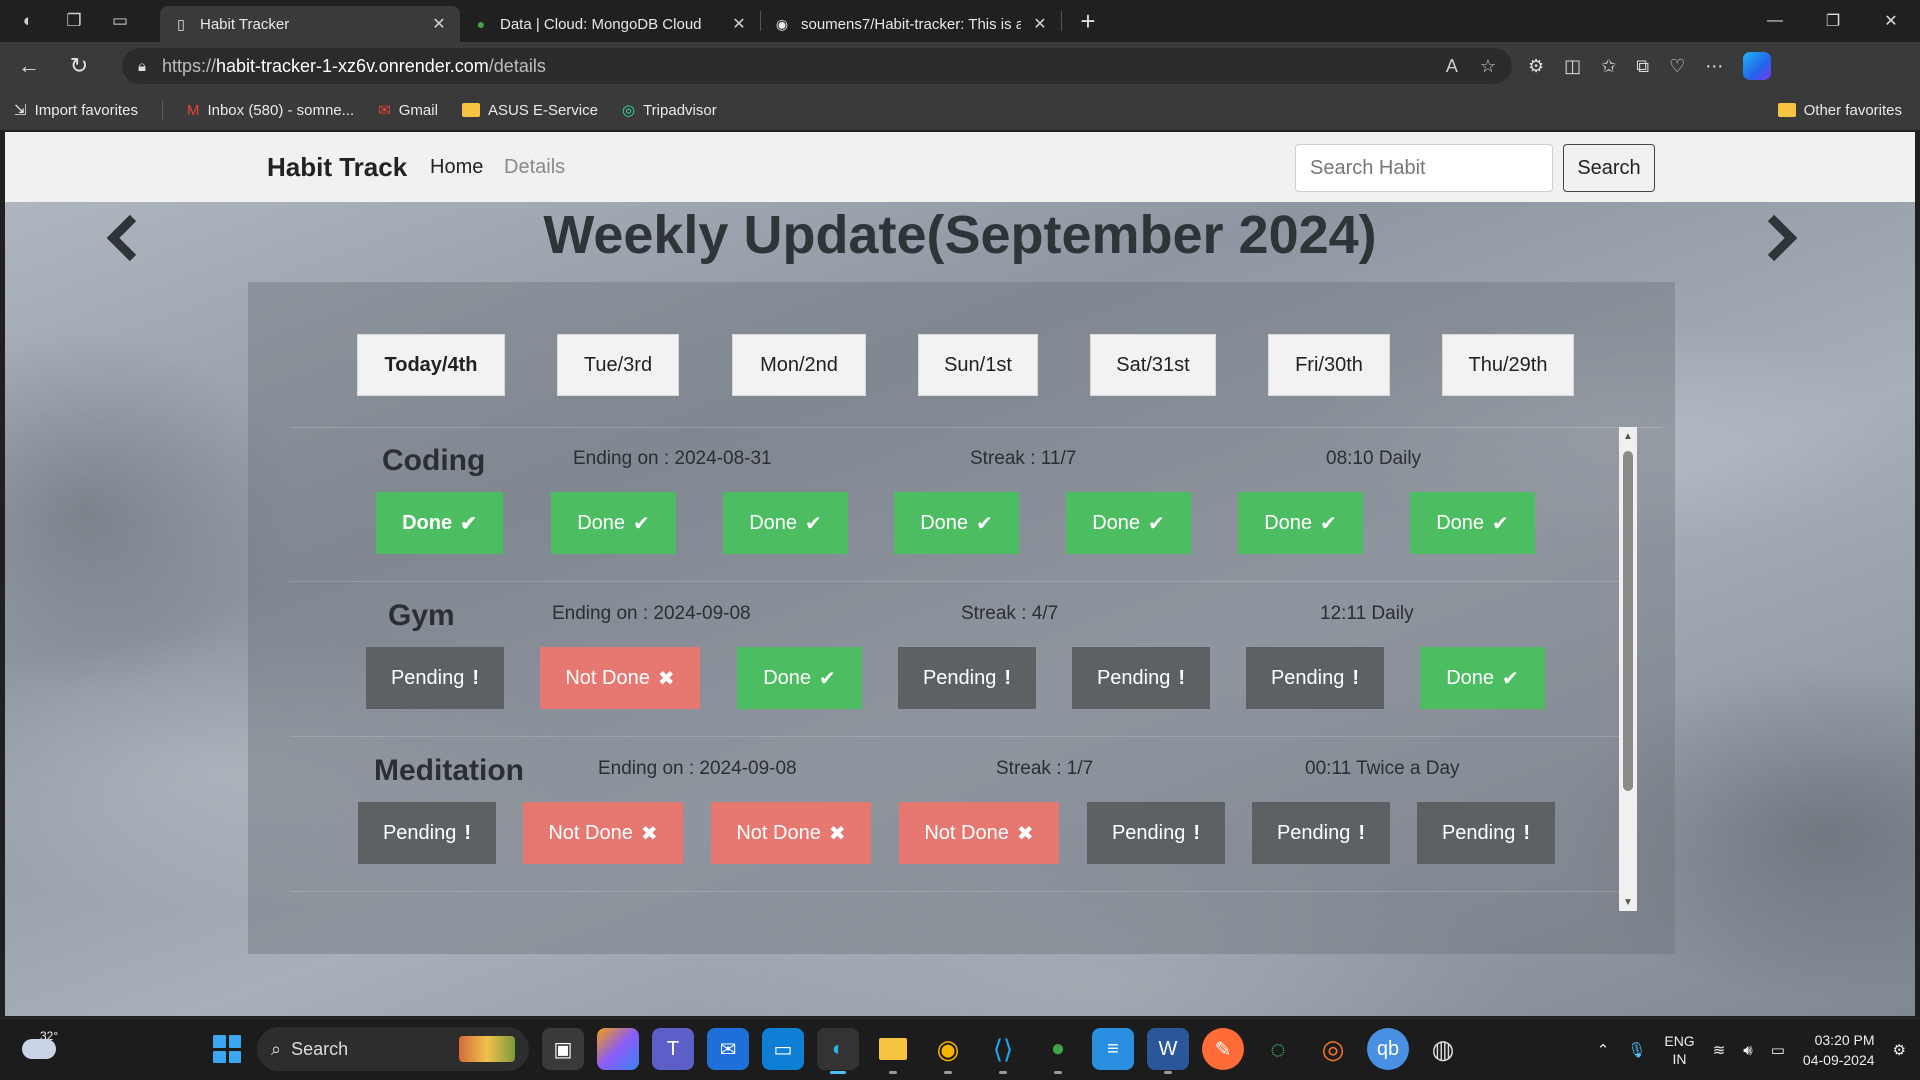 Image resolution: width=1920 pixels, height=1080 pixels. Describe the element at coordinates (838, 1051) in the screenshot. I see `edge-icon: ◐` at that location.